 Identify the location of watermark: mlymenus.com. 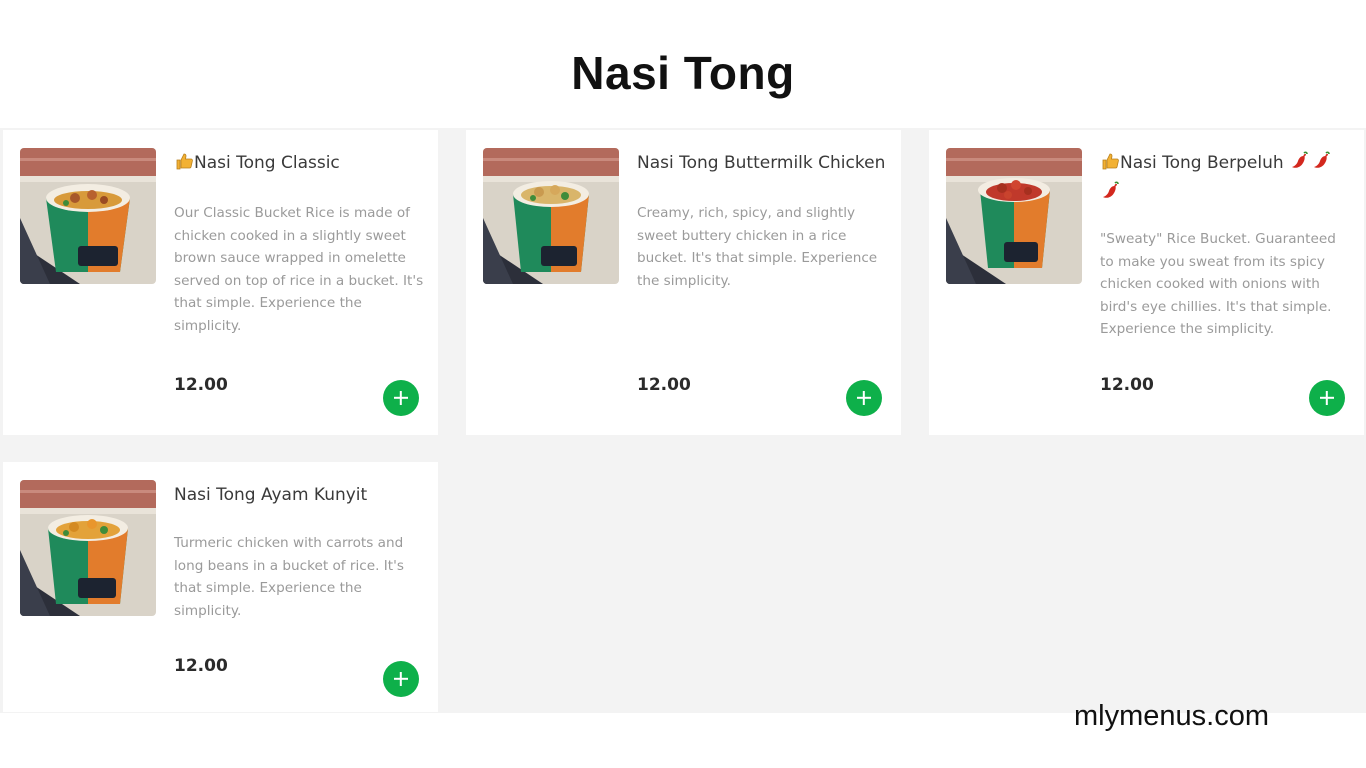
(1171, 716).